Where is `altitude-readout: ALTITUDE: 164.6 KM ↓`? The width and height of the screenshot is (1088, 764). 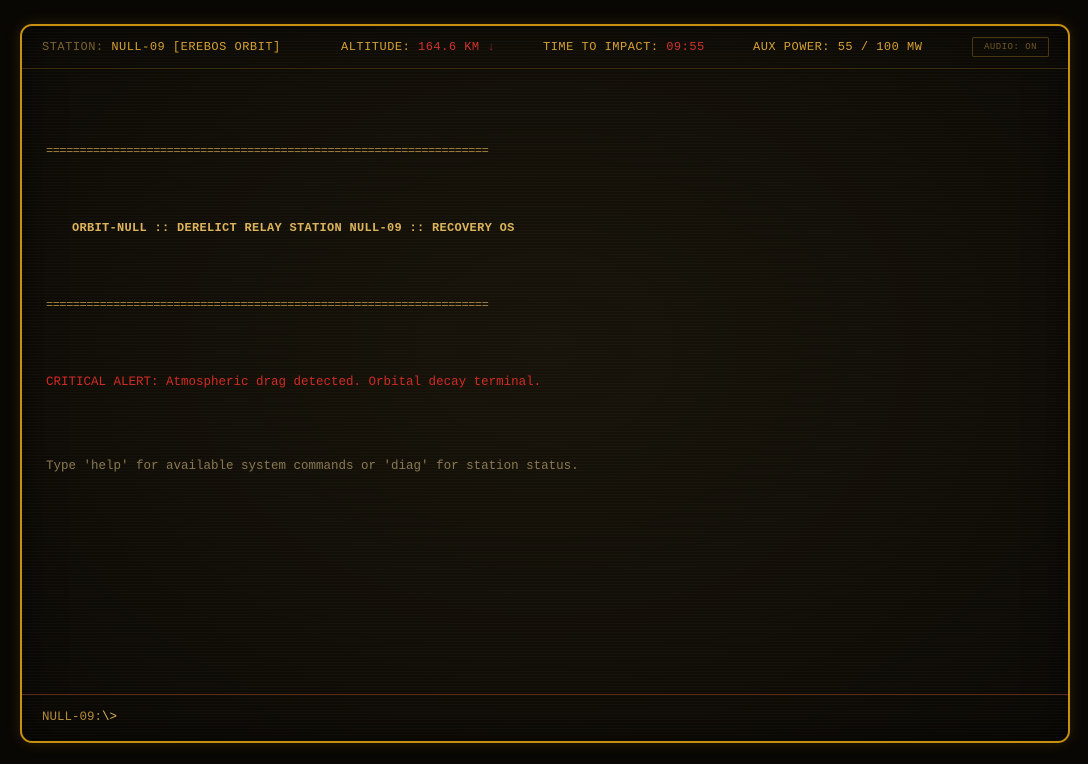 altitude-readout: ALTITUDE: 164.6 KM ↓ is located at coordinates (418, 47).